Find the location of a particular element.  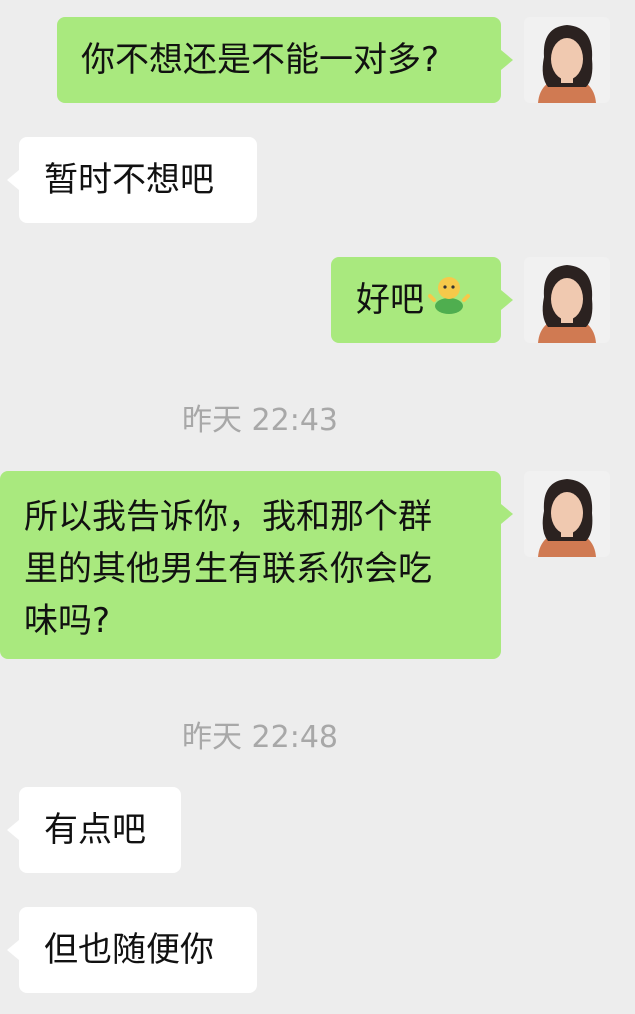

timestamp: 昨天 22:48 is located at coordinates (260, 737).